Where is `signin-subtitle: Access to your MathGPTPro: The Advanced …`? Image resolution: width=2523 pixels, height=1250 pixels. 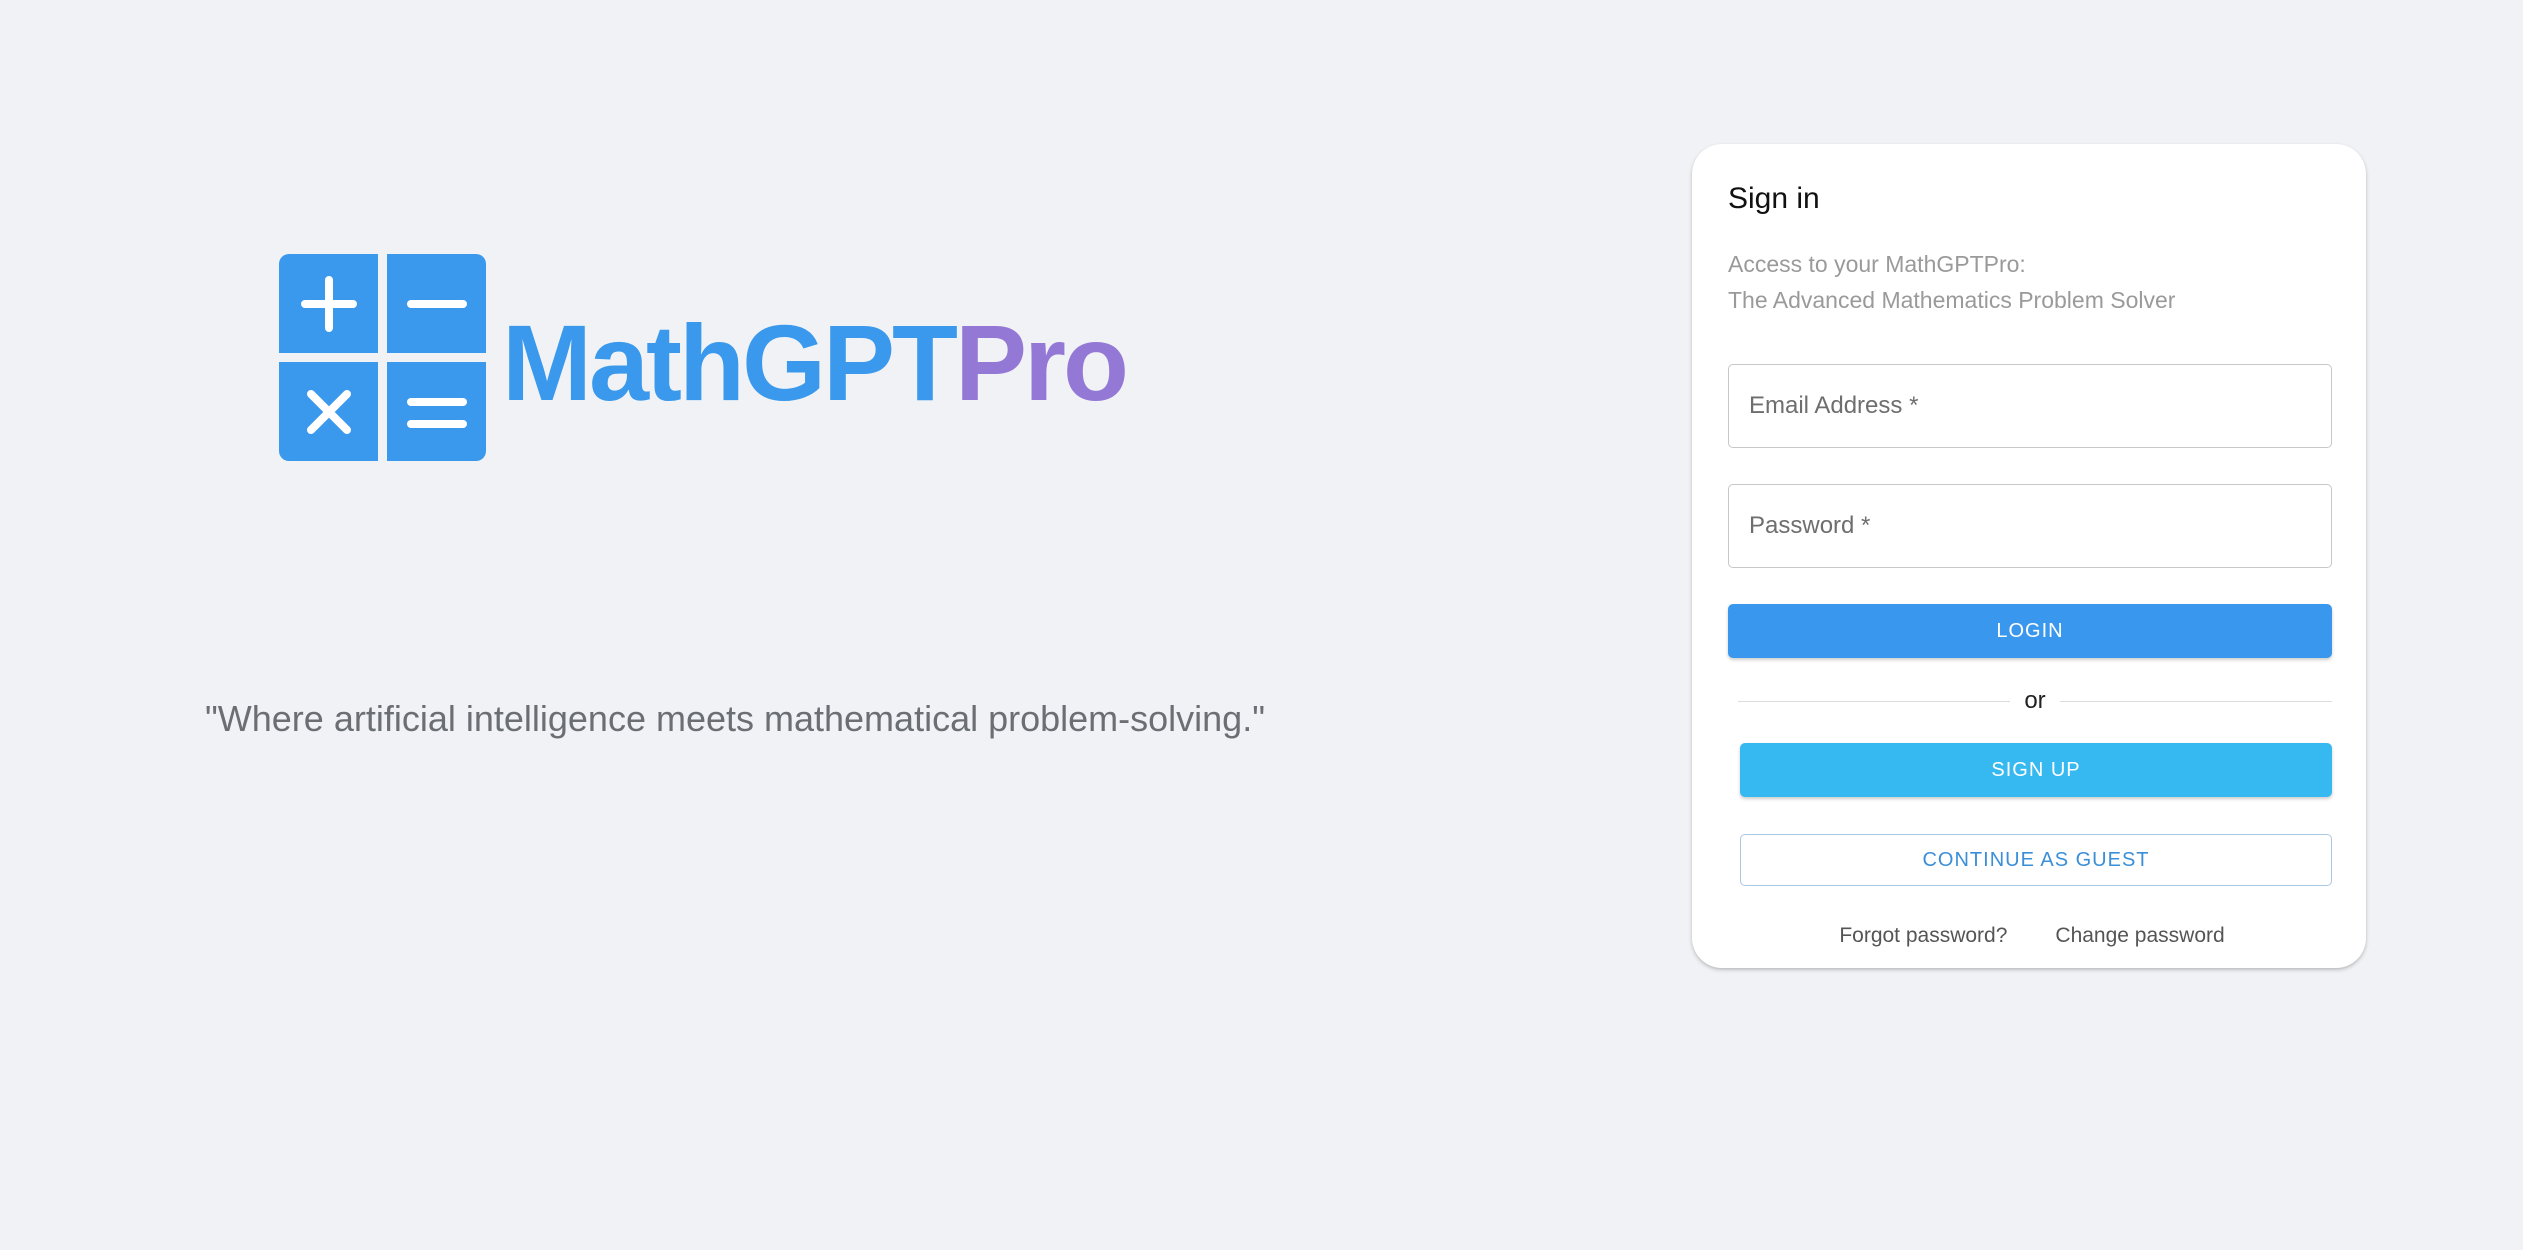 signin-subtitle: Access to your MathGPTPro: The Advanced … is located at coordinates (1951, 282).